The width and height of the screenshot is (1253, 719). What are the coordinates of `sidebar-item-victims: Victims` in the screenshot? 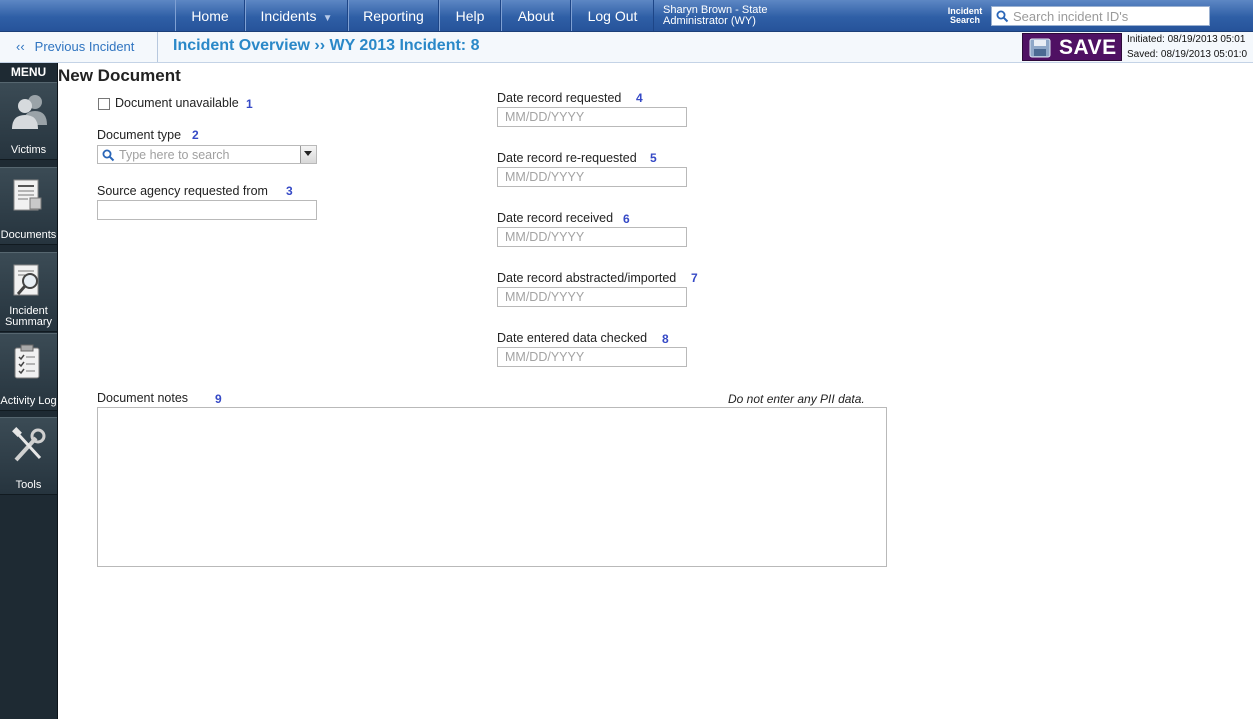 It's located at (28, 121).